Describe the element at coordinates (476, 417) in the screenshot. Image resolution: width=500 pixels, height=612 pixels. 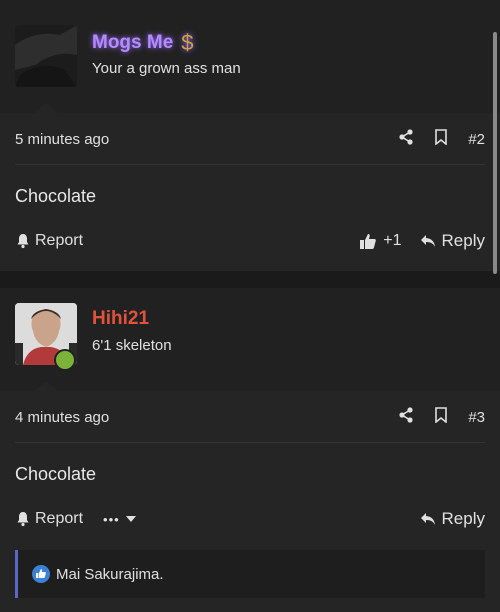
I see `post-number: #3` at that location.